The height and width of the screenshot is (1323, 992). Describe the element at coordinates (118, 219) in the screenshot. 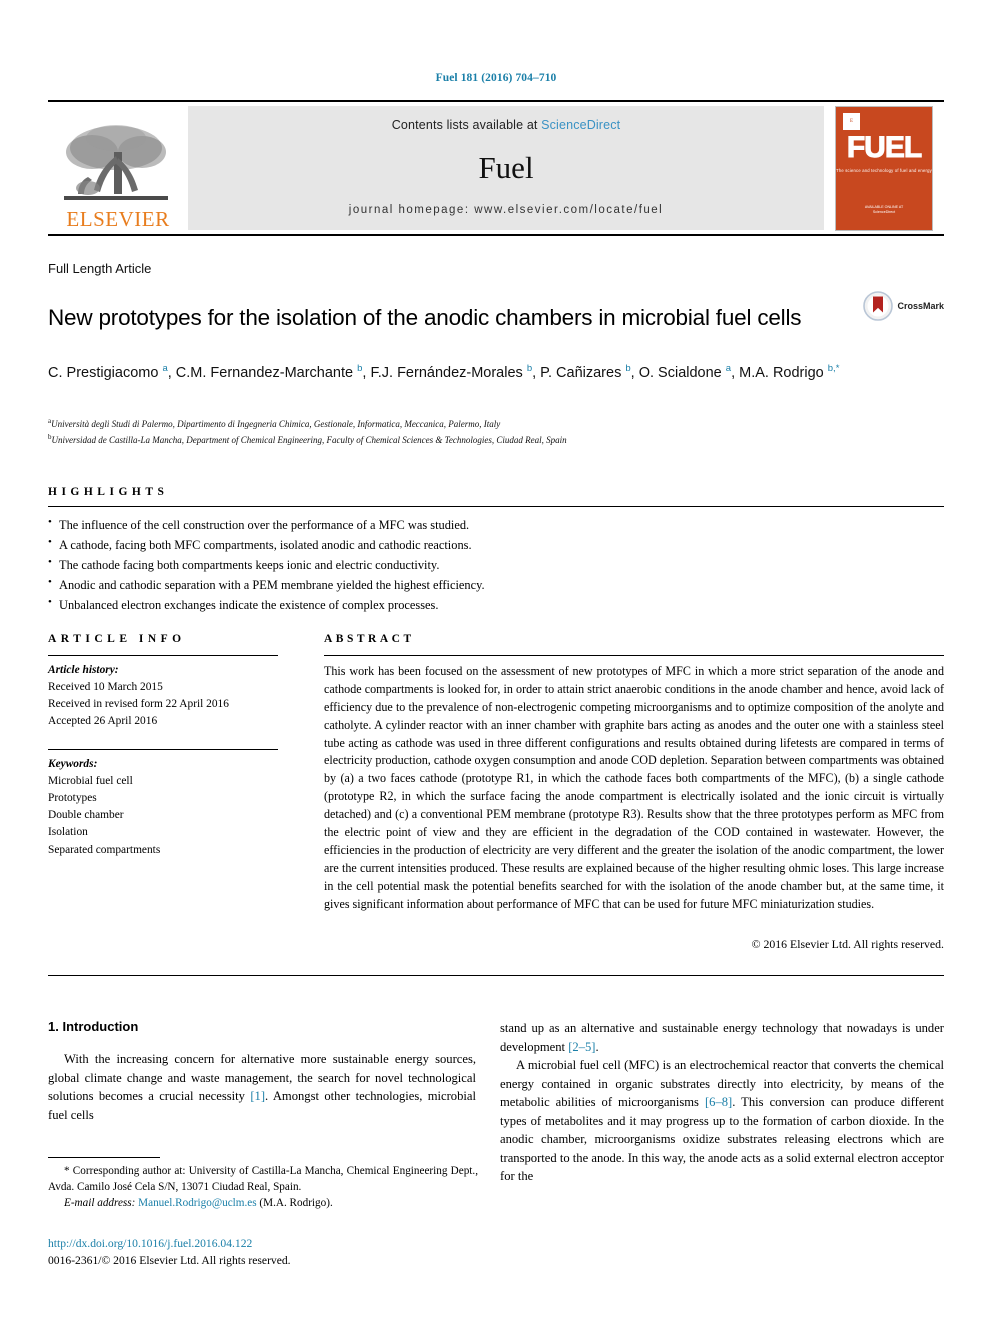

I see `elsevier-wordmark: ELSEVIER` at that location.